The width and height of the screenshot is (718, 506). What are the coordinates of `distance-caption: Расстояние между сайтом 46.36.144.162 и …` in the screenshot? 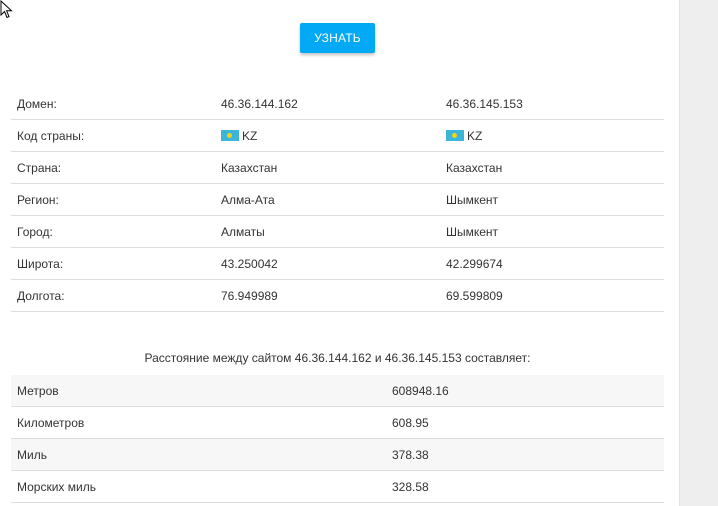 It's located at (337, 358).